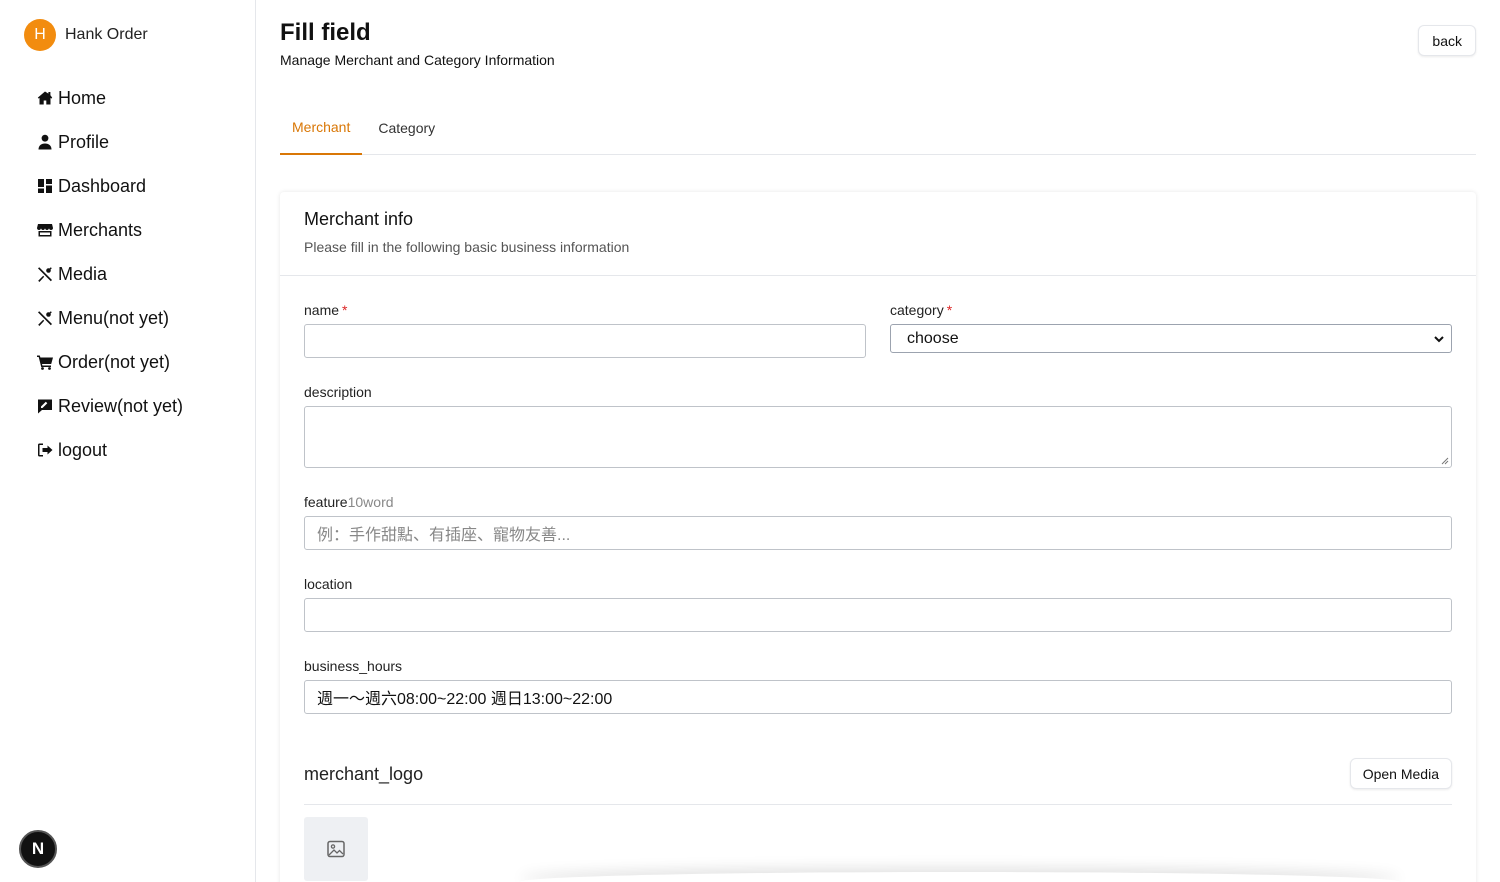  What do you see at coordinates (38, 849) in the screenshot?
I see `nextjs-icon: N` at bounding box center [38, 849].